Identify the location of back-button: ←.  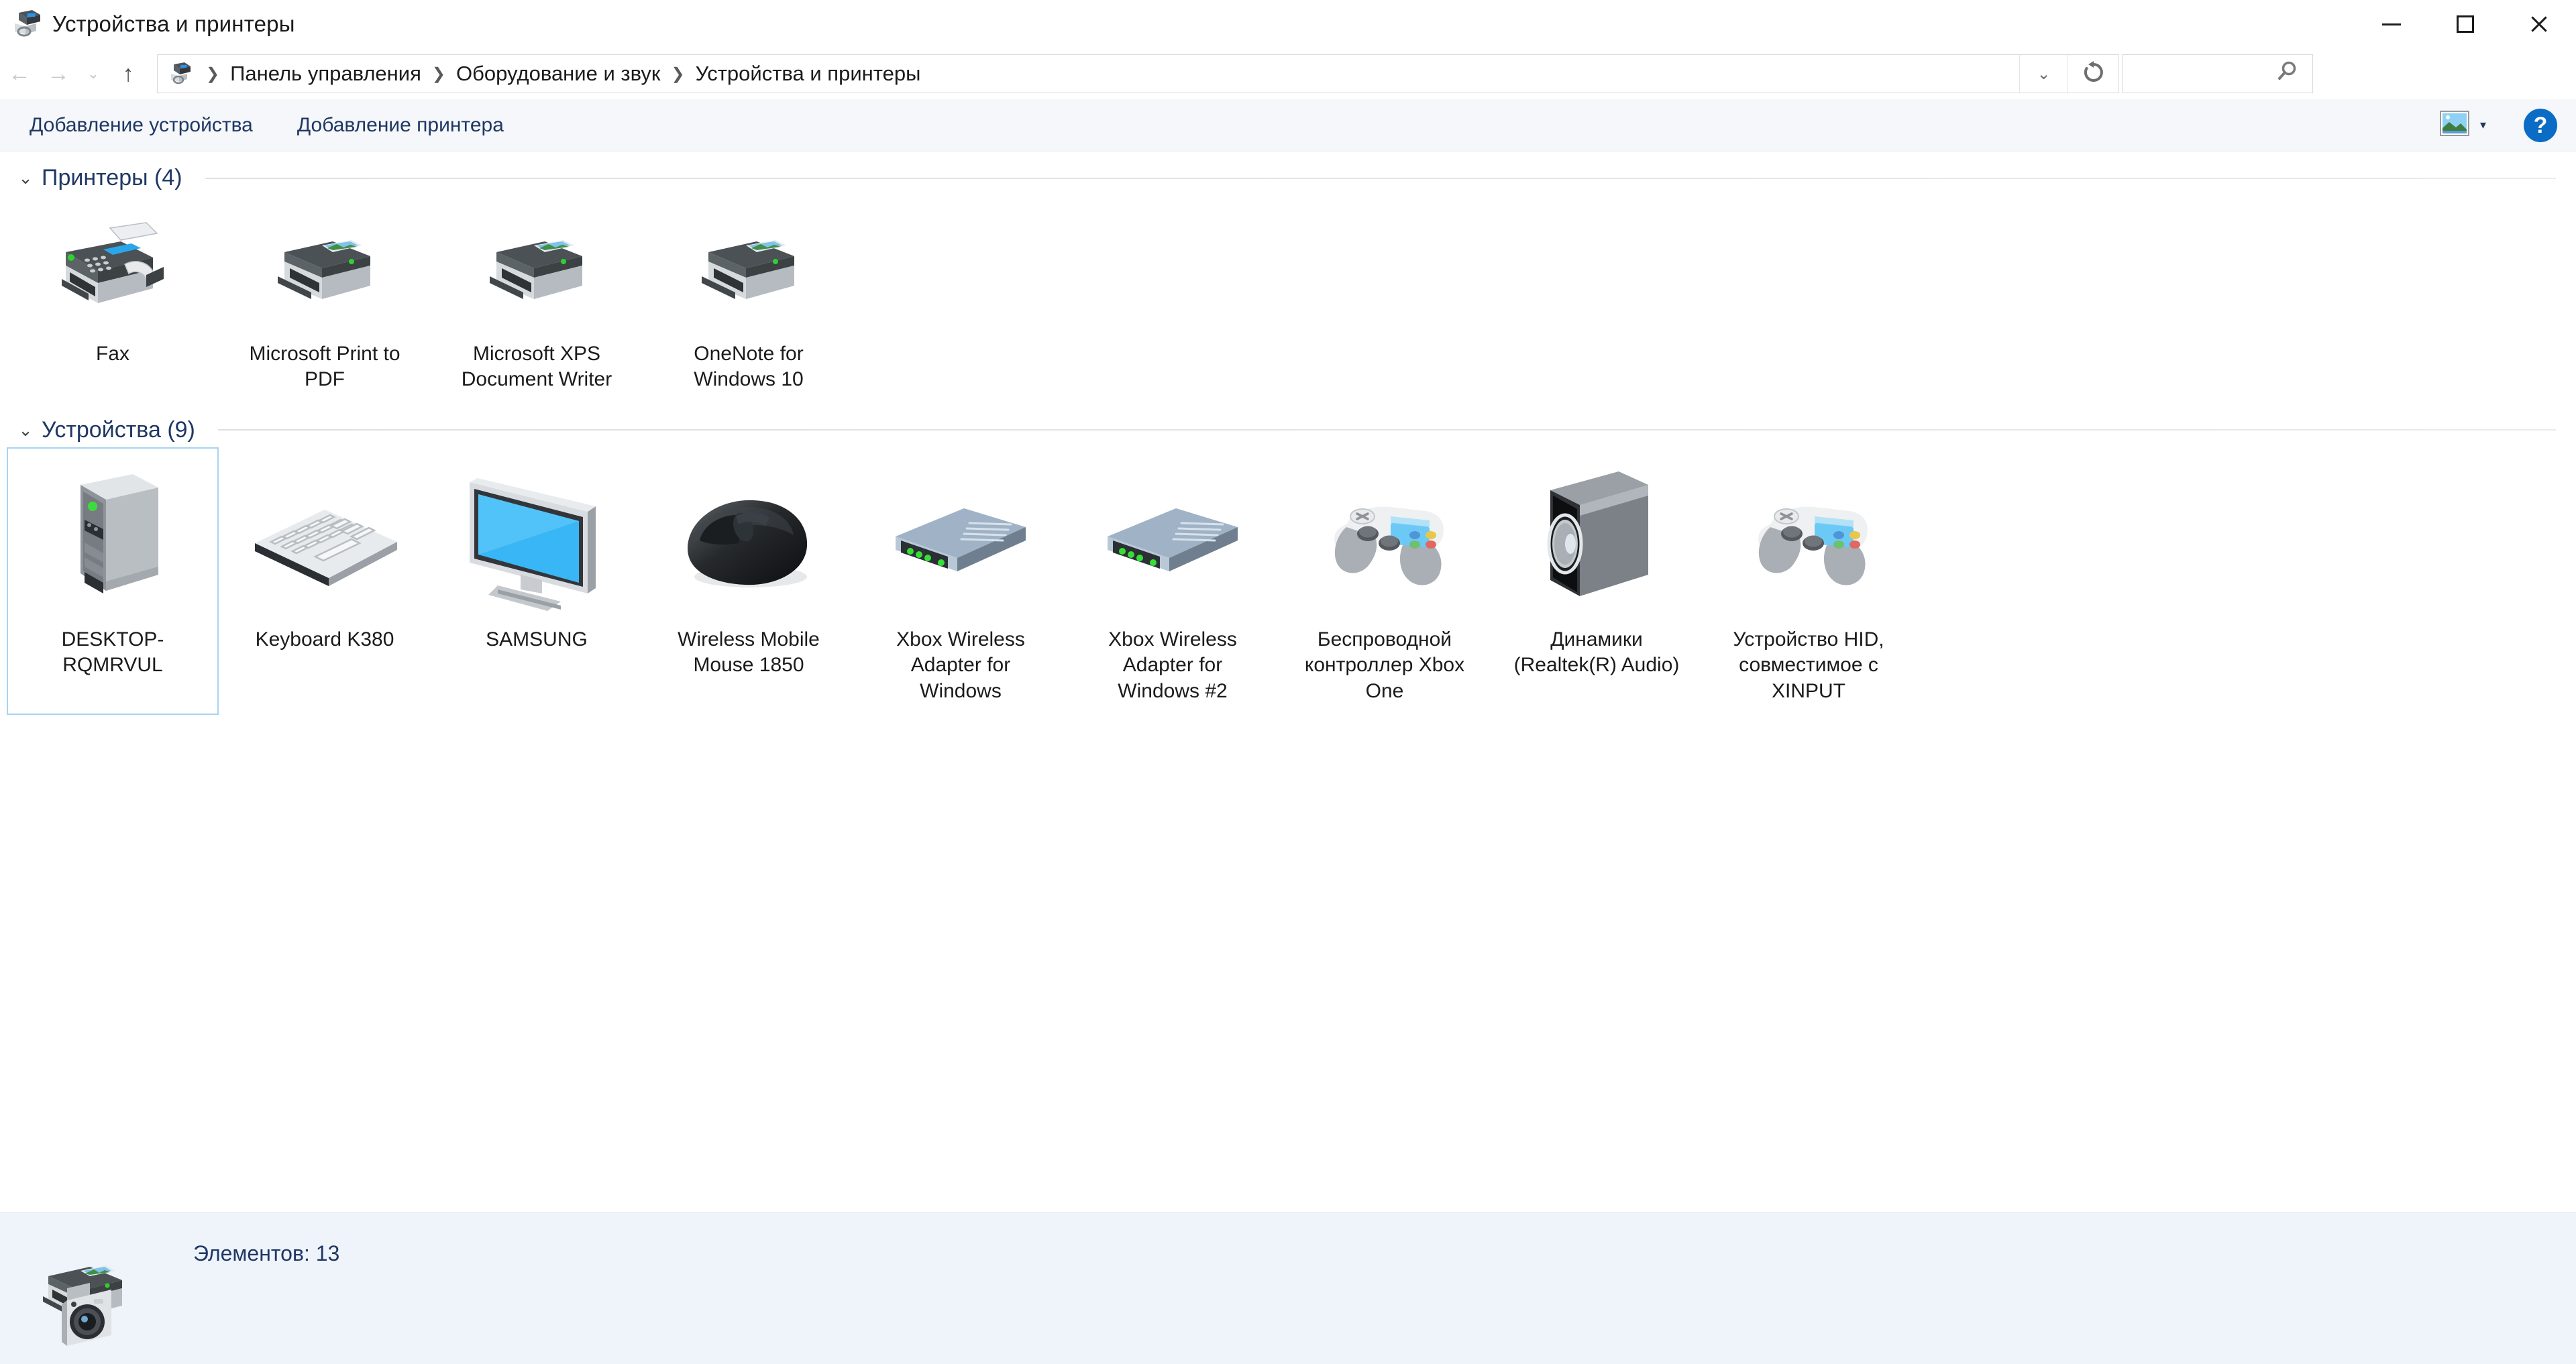
(19, 74).